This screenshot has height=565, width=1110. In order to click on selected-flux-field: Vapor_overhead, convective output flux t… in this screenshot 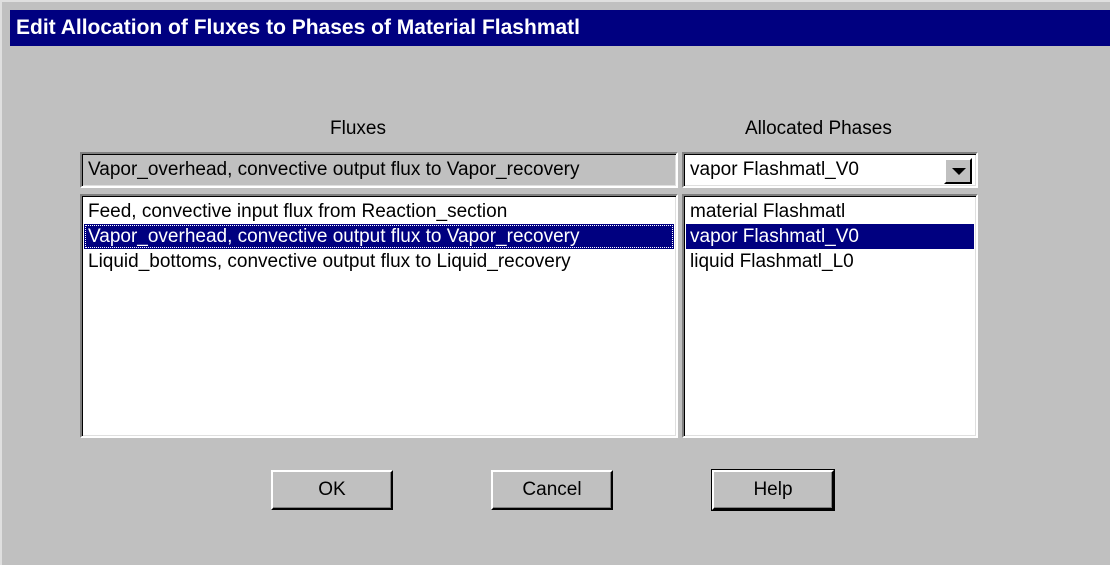, I will do `click(379, 170)`.